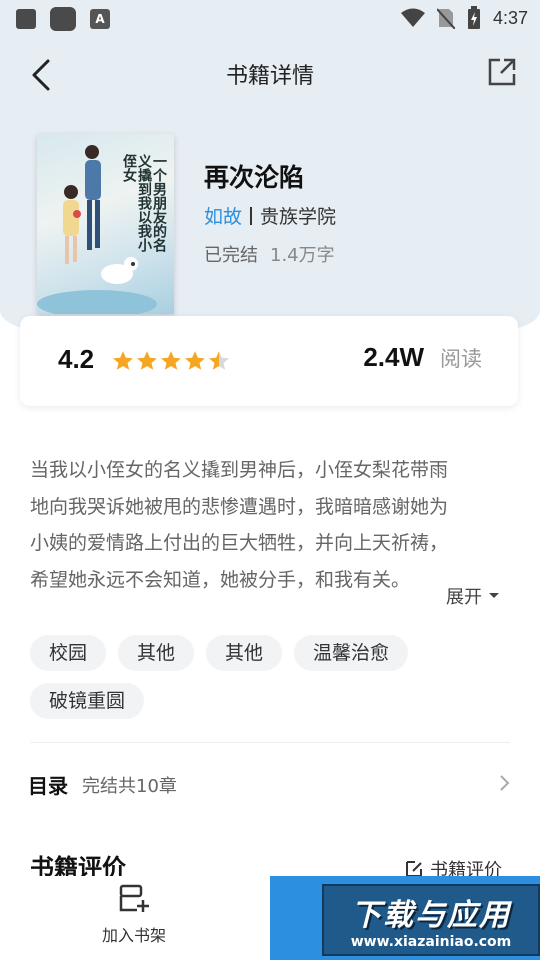  What do you see at coordinates (431, 942) in the screenshot?
I see `watermark-url: www.xiazainiao.com` at bounding box center [431, 942].